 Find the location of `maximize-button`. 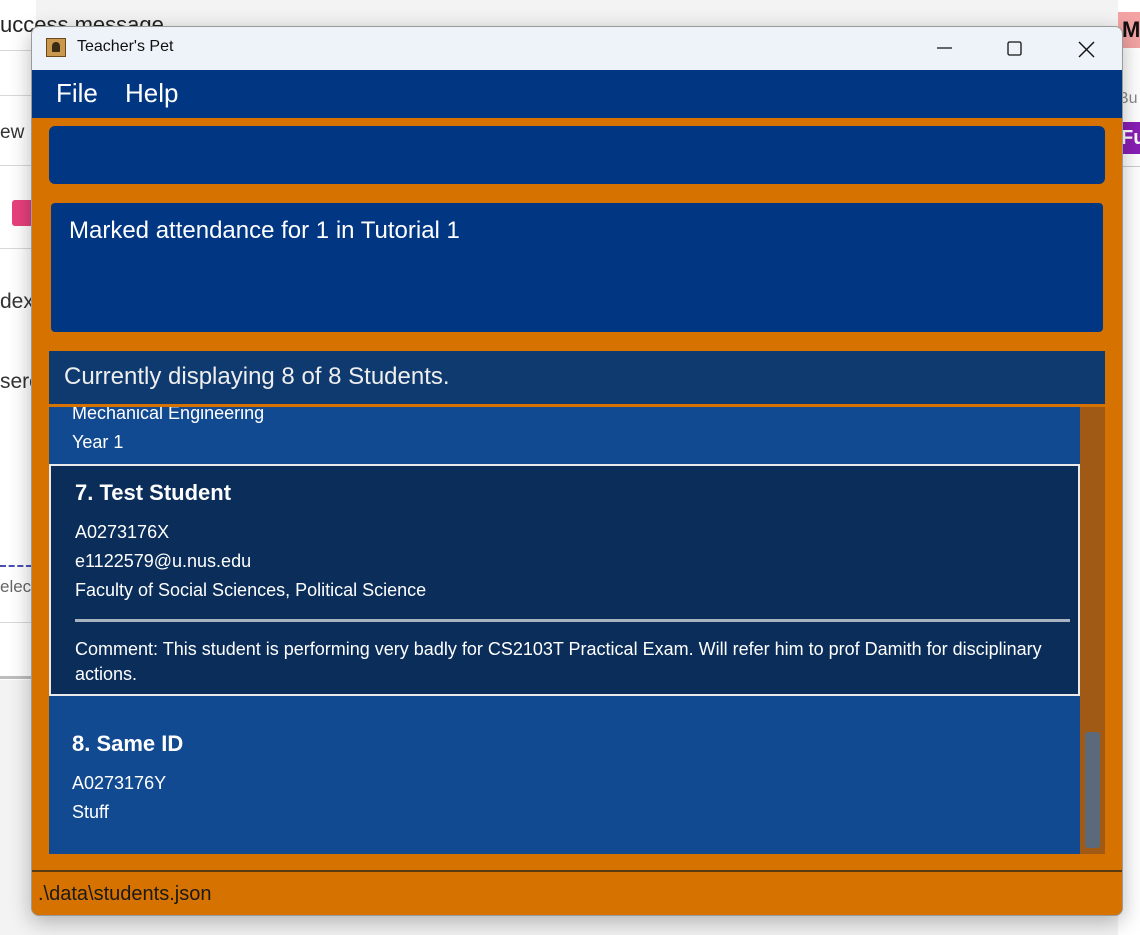

maximize-button is located at coordinates (1015, 48).